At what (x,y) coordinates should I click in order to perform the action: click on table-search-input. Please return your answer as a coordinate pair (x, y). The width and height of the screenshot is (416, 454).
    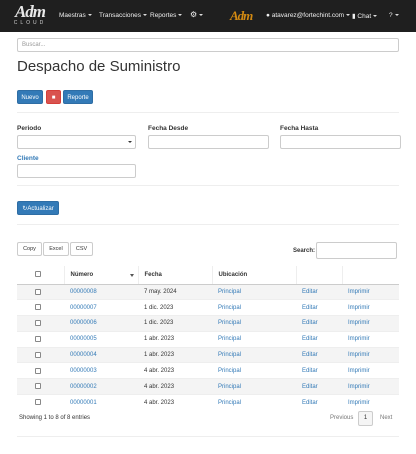
    Looking at the image, I should click on (356, 250).